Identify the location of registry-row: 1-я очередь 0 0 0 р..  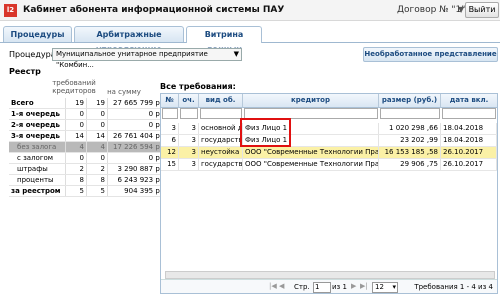
(86, 114).